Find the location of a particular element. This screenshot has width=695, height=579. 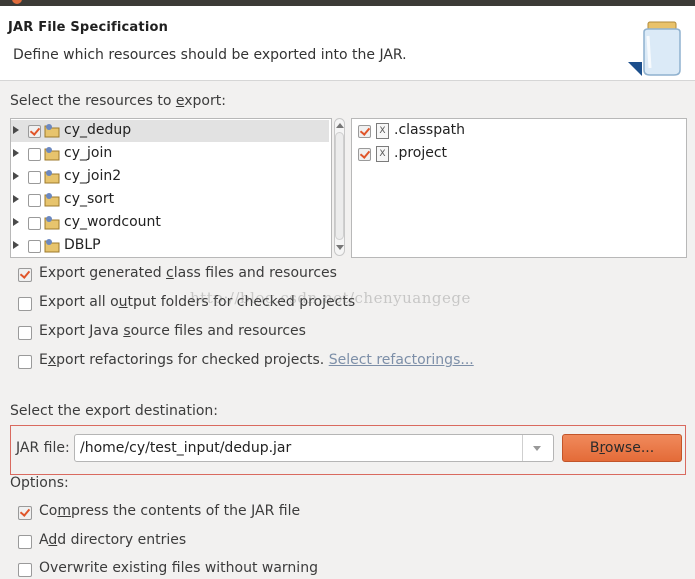

scroll-down-icon is located at coordinates (340, 247).